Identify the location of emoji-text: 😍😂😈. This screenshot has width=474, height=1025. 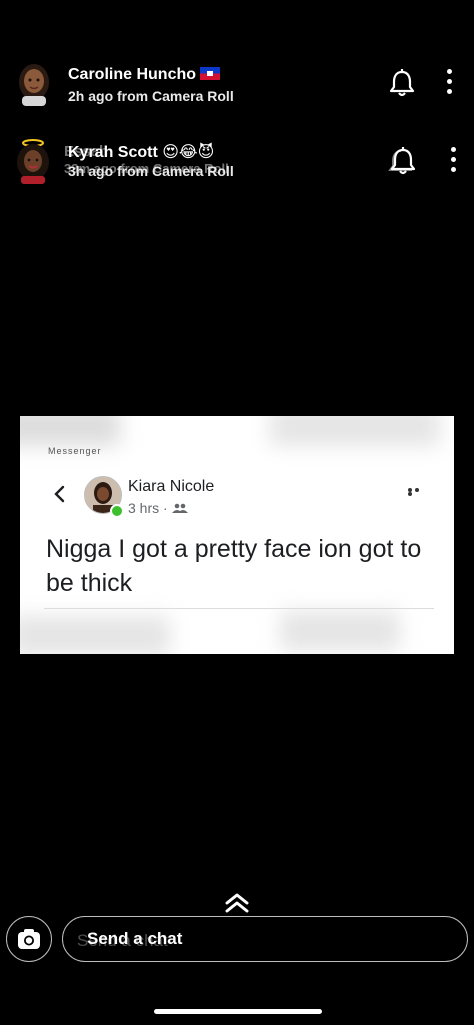
(188, 152).